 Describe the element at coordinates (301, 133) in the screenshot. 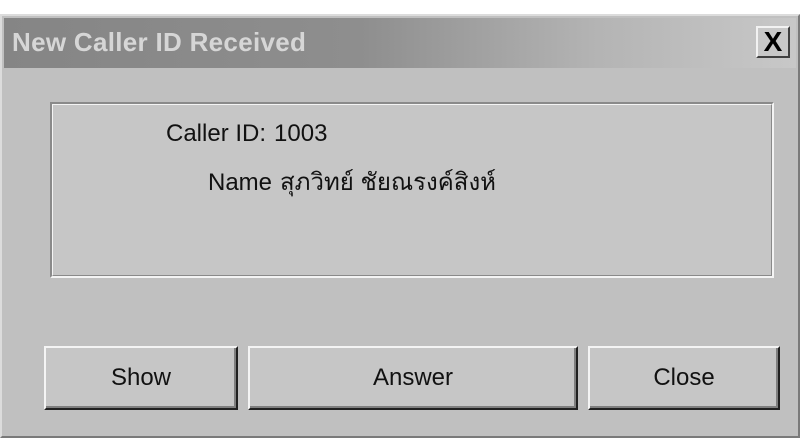

I see `caller-id-value: 1003` at that location.